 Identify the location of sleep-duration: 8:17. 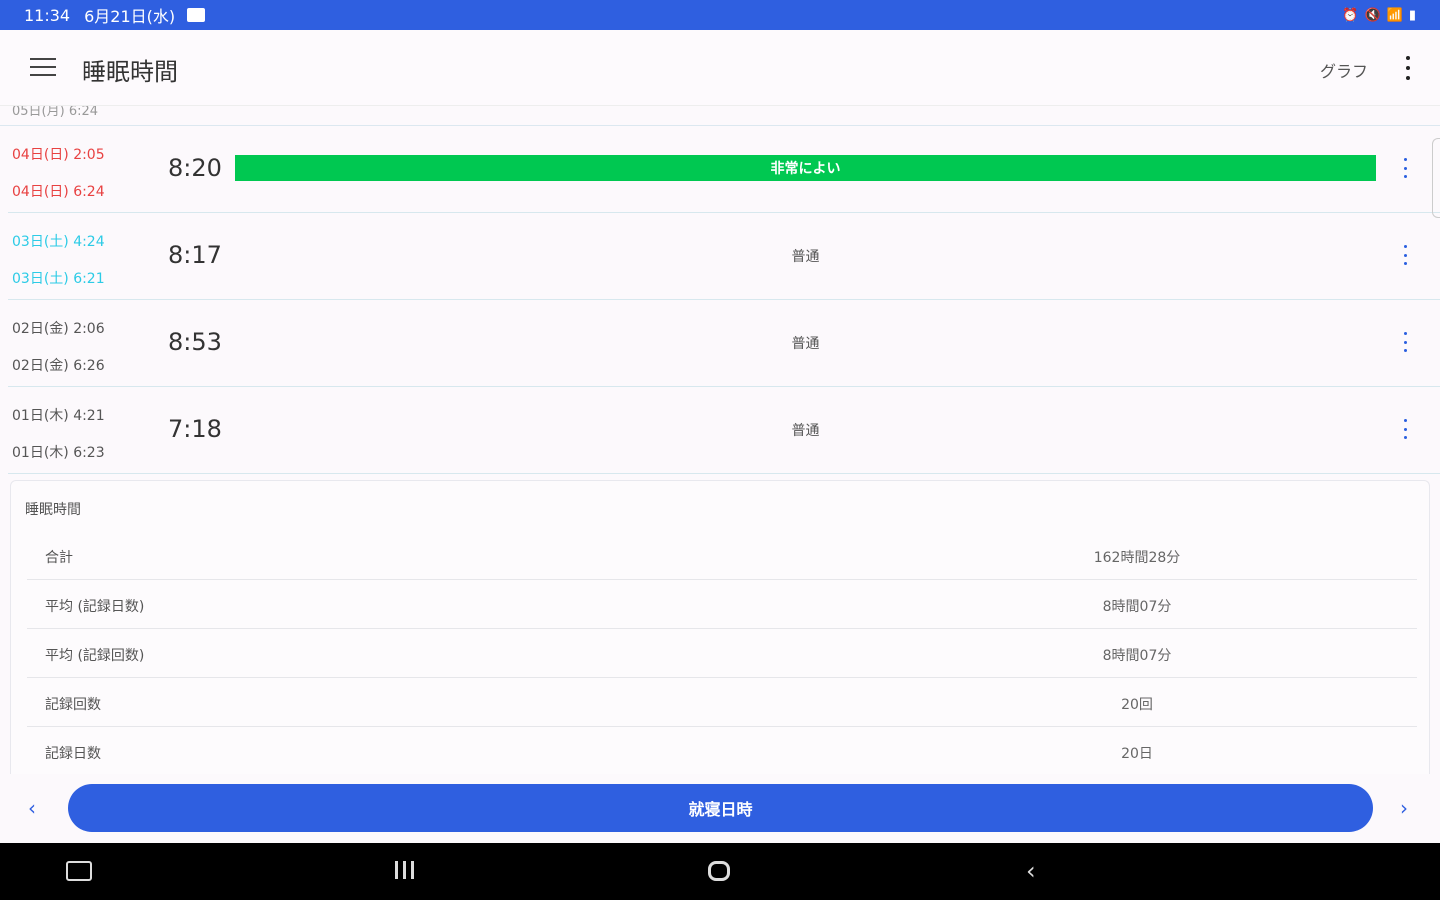
(195, 255).